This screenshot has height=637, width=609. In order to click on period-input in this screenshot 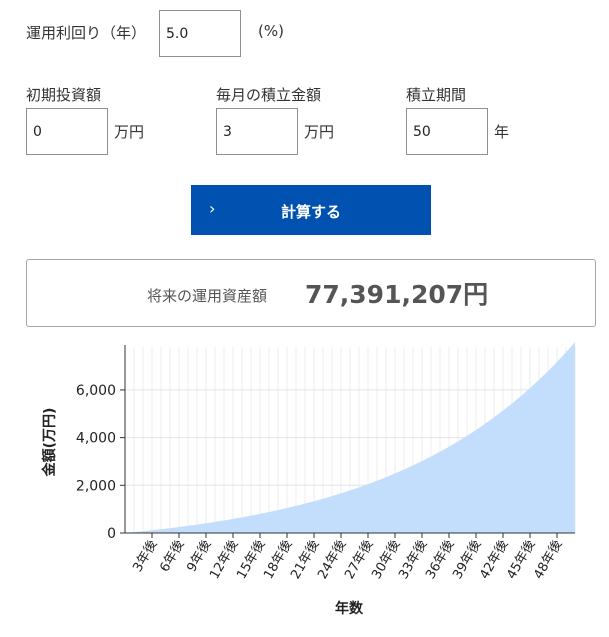, I will do `click(447, 131)`.